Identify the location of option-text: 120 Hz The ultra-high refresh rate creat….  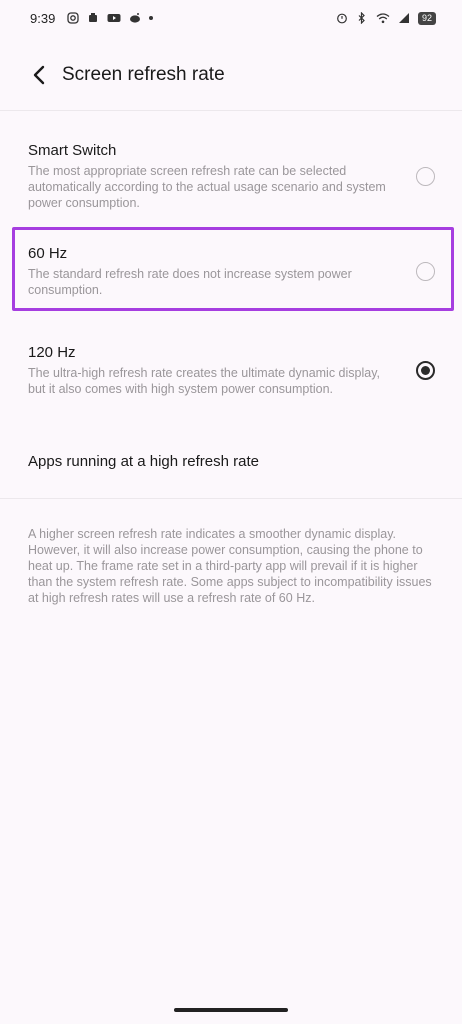
(208, 370).